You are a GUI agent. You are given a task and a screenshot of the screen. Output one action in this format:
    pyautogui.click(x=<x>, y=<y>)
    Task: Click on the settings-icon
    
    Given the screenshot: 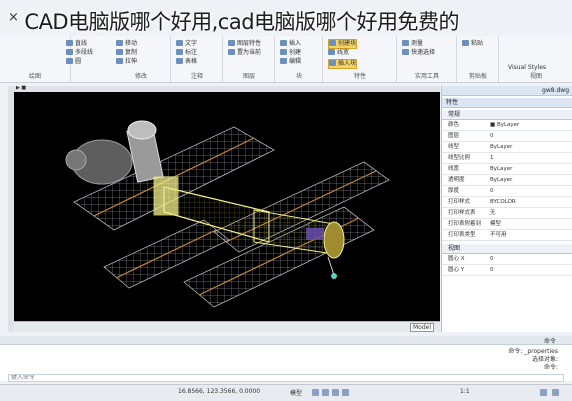 What is the action you would take?
    pyautogui.click(x=543, y=392)
    